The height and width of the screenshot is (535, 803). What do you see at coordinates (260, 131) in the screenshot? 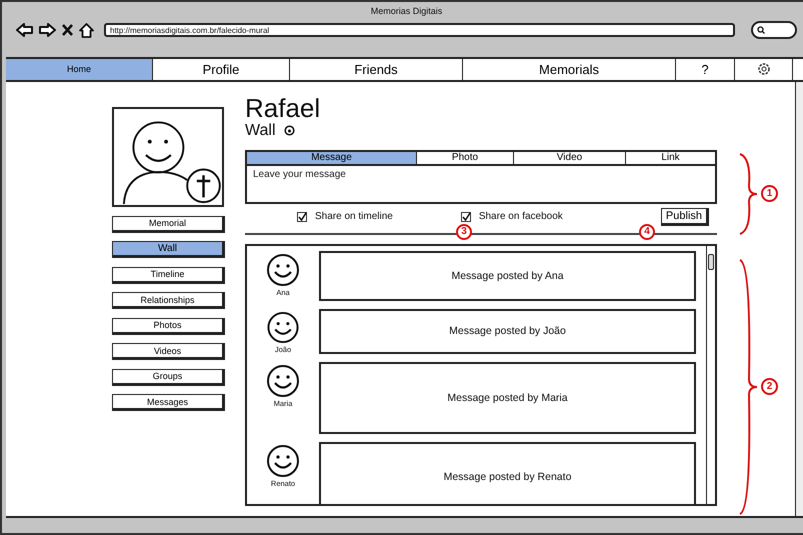
I see `section-title: Wall` at bounding box center [260, 131].